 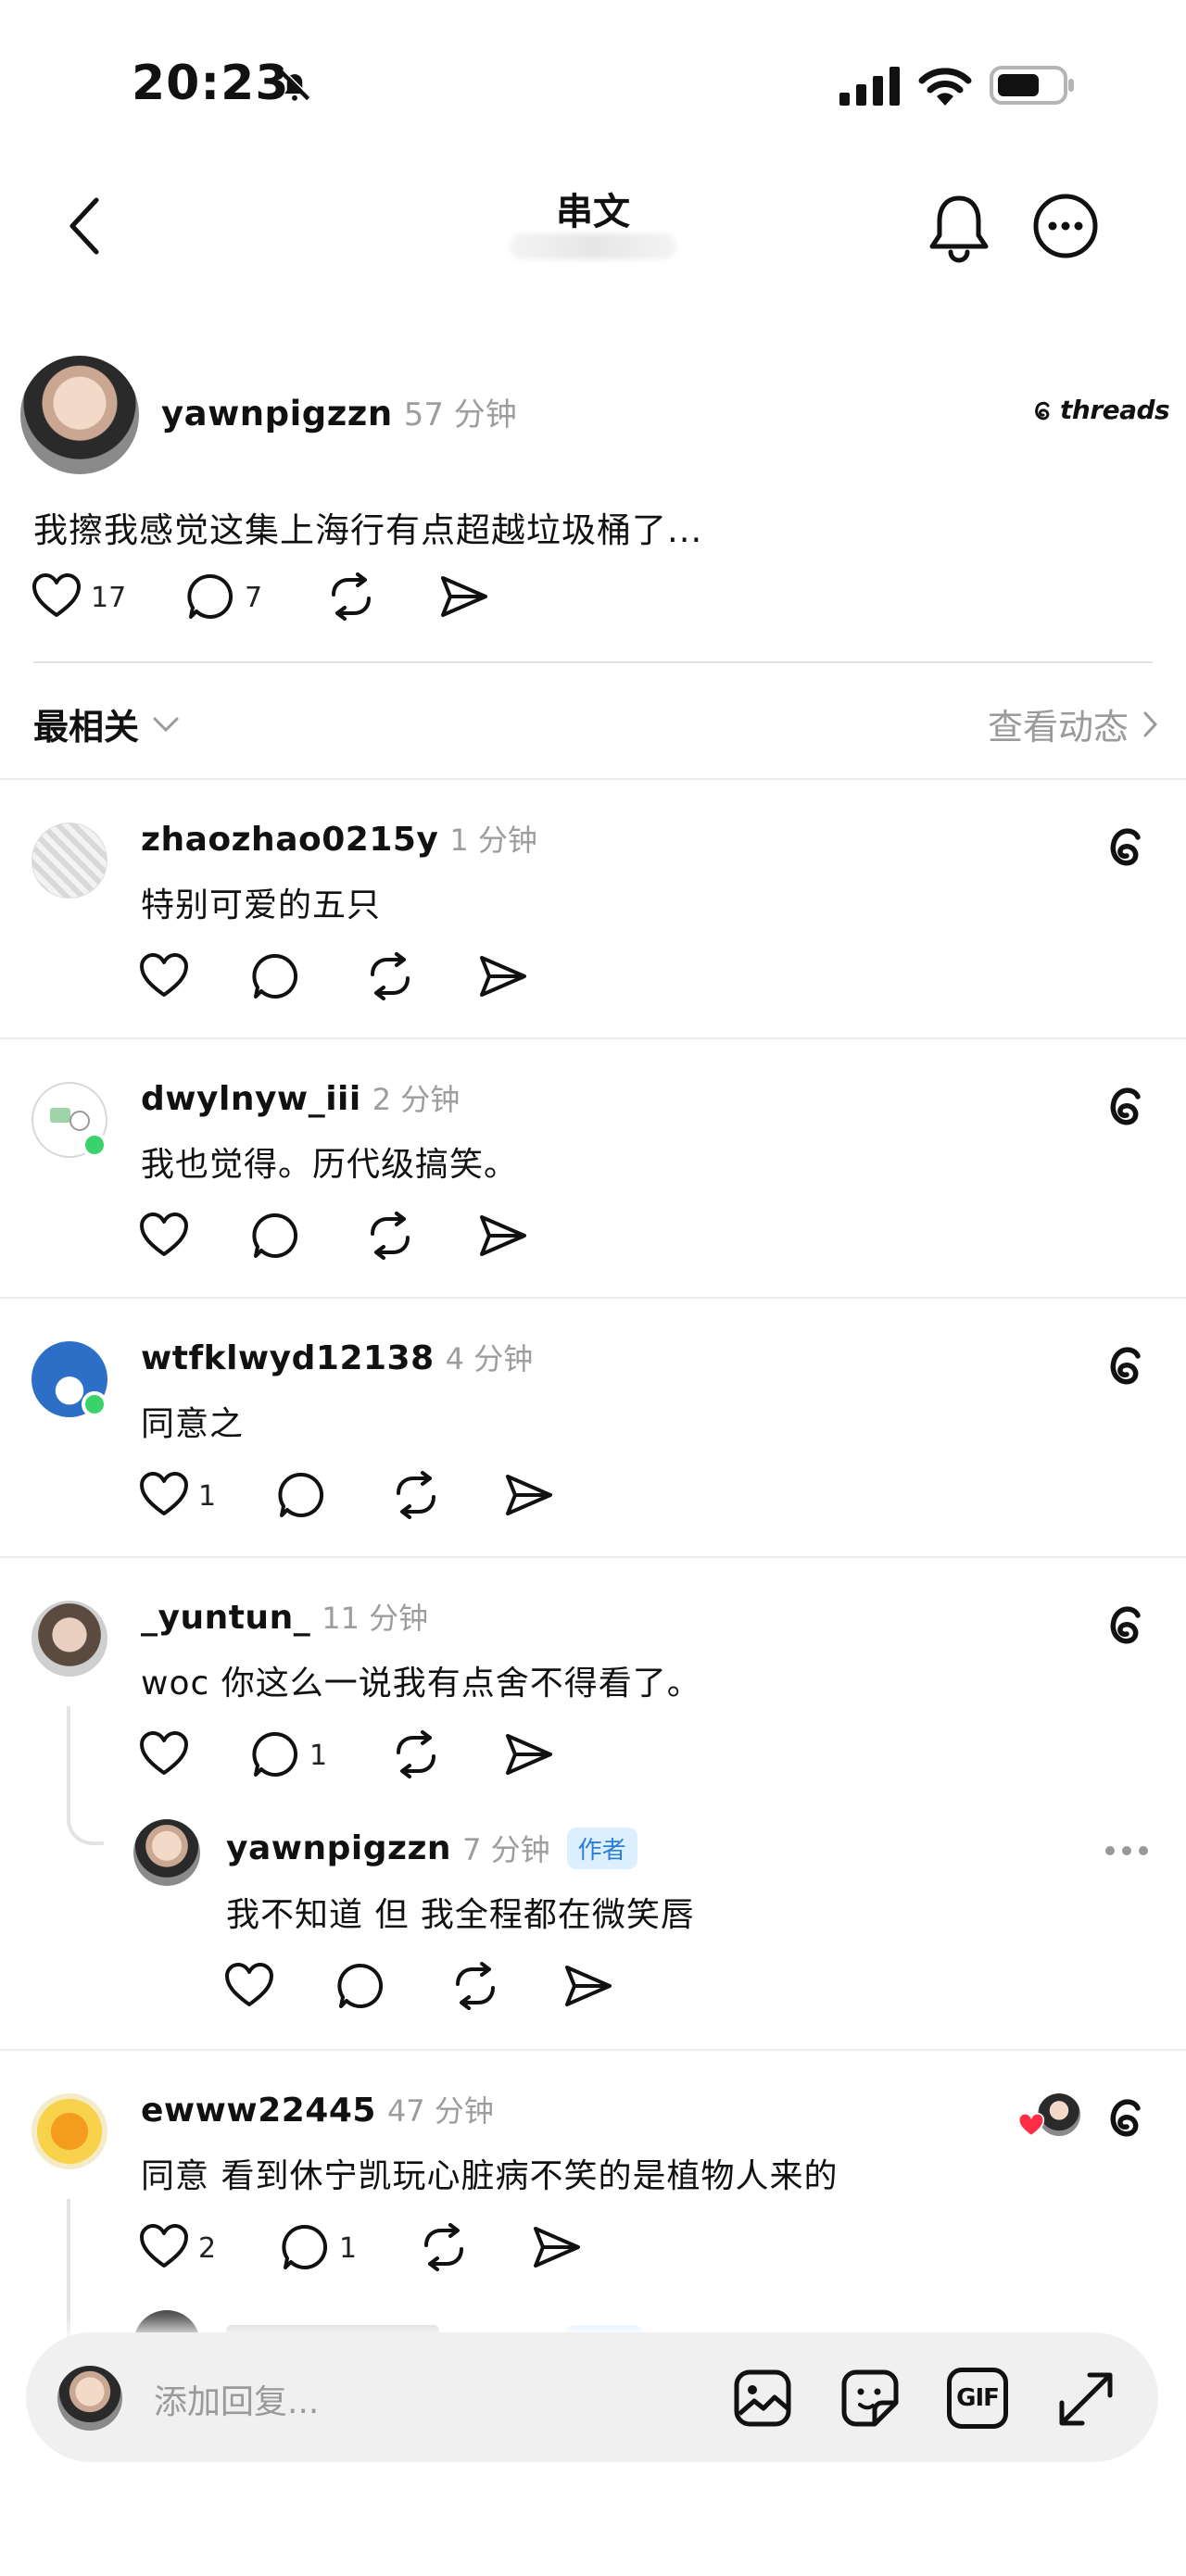 I want to click on expand-icon, so click(x=1086, y=2399).